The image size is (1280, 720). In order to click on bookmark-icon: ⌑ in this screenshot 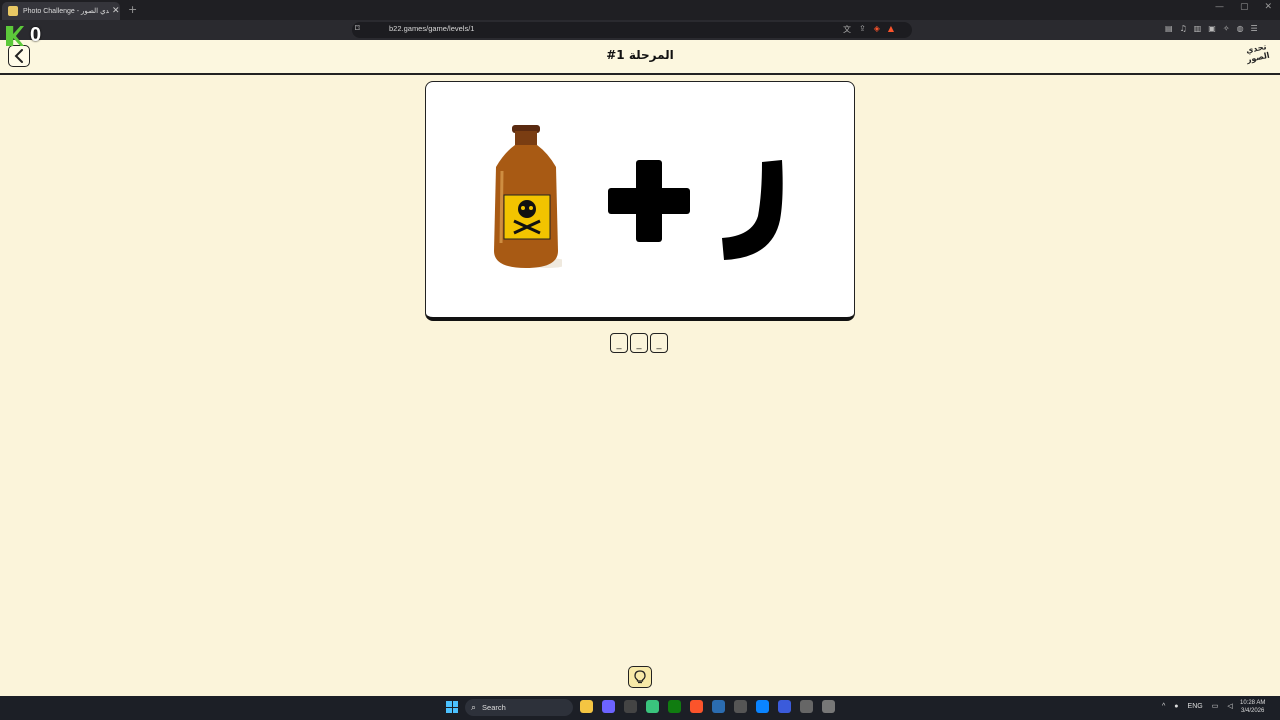, I will do `click(357, 29)`.